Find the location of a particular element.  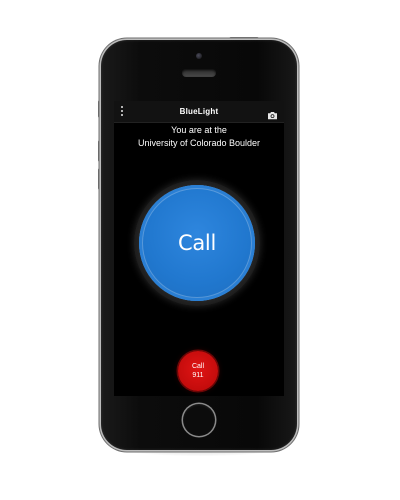

call-button-label: Call is located at coordinates (196, 243).